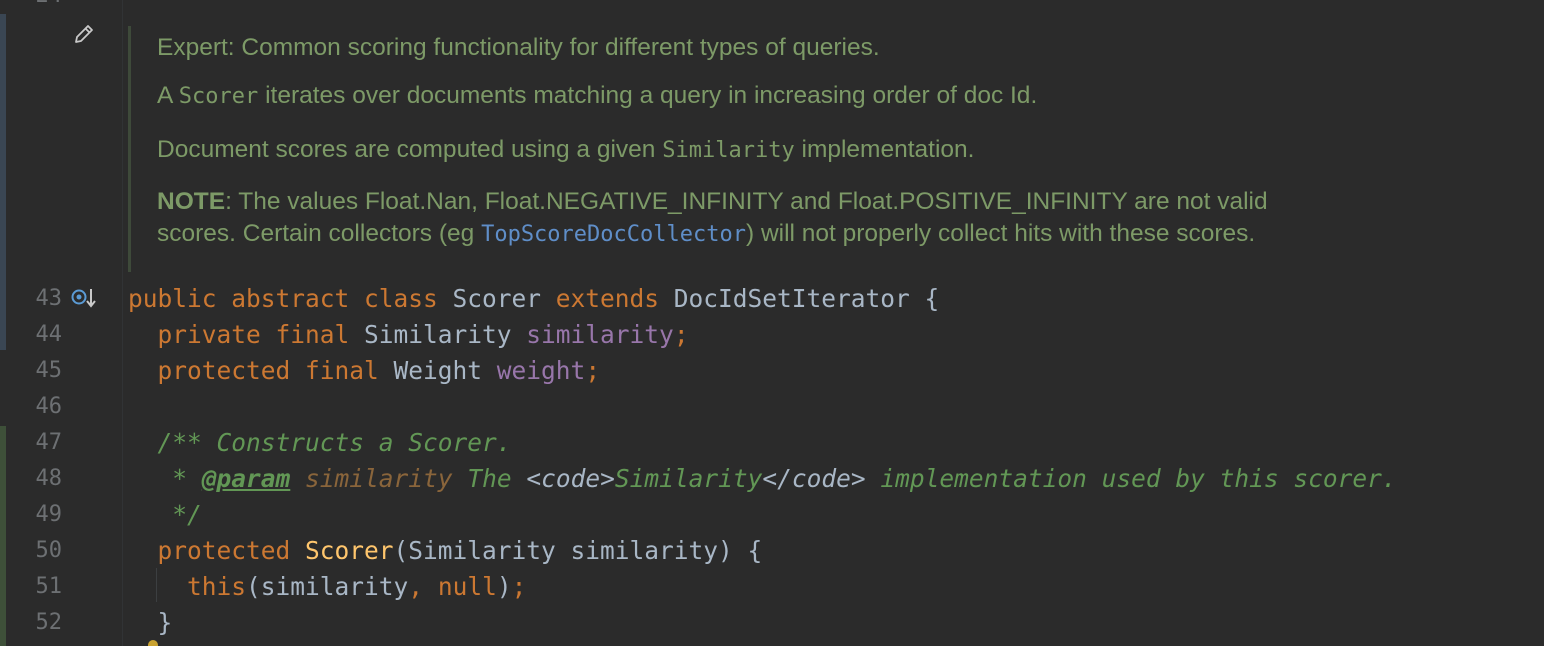 This screenshot has width=1544, height=646. I want to click on line-number: 44, so click(49, 334).